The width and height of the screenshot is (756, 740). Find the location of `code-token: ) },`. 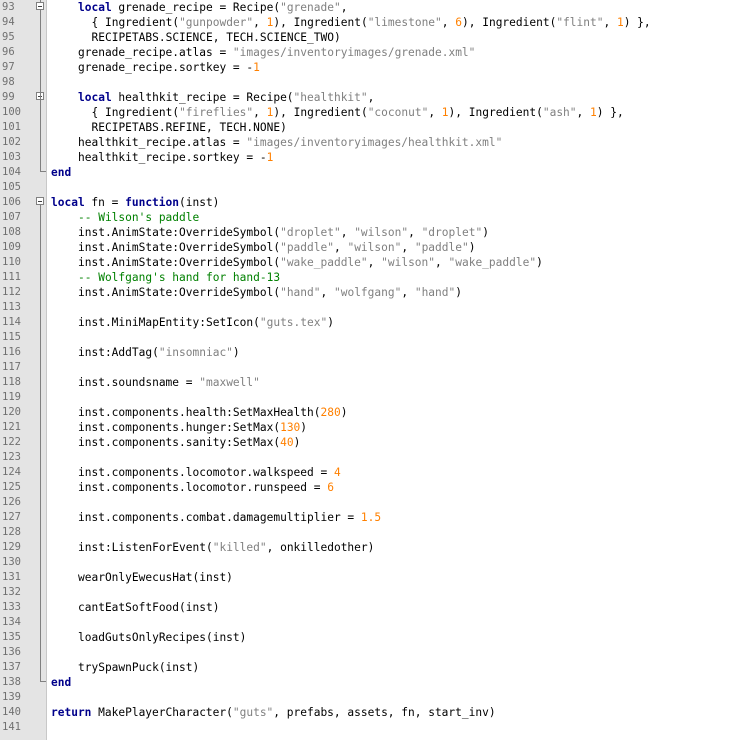

code-token: ) }, is located at coordinates (610, 112).